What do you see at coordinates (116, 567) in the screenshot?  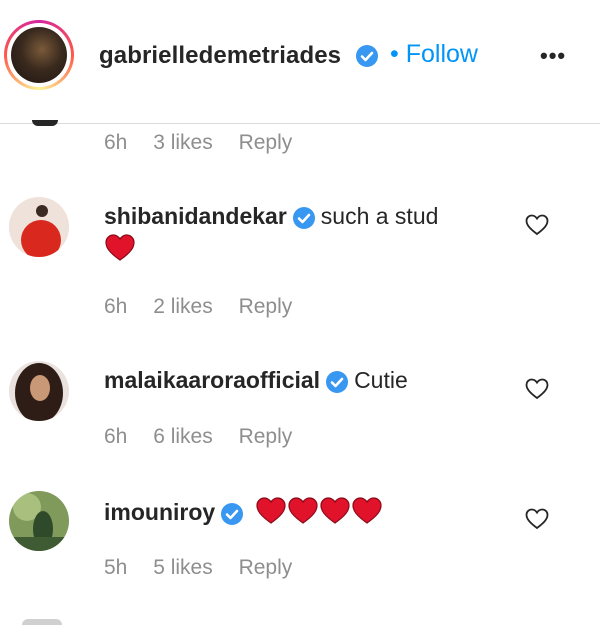 I see `comment-time: 5h` at bounding box center [116, 567].